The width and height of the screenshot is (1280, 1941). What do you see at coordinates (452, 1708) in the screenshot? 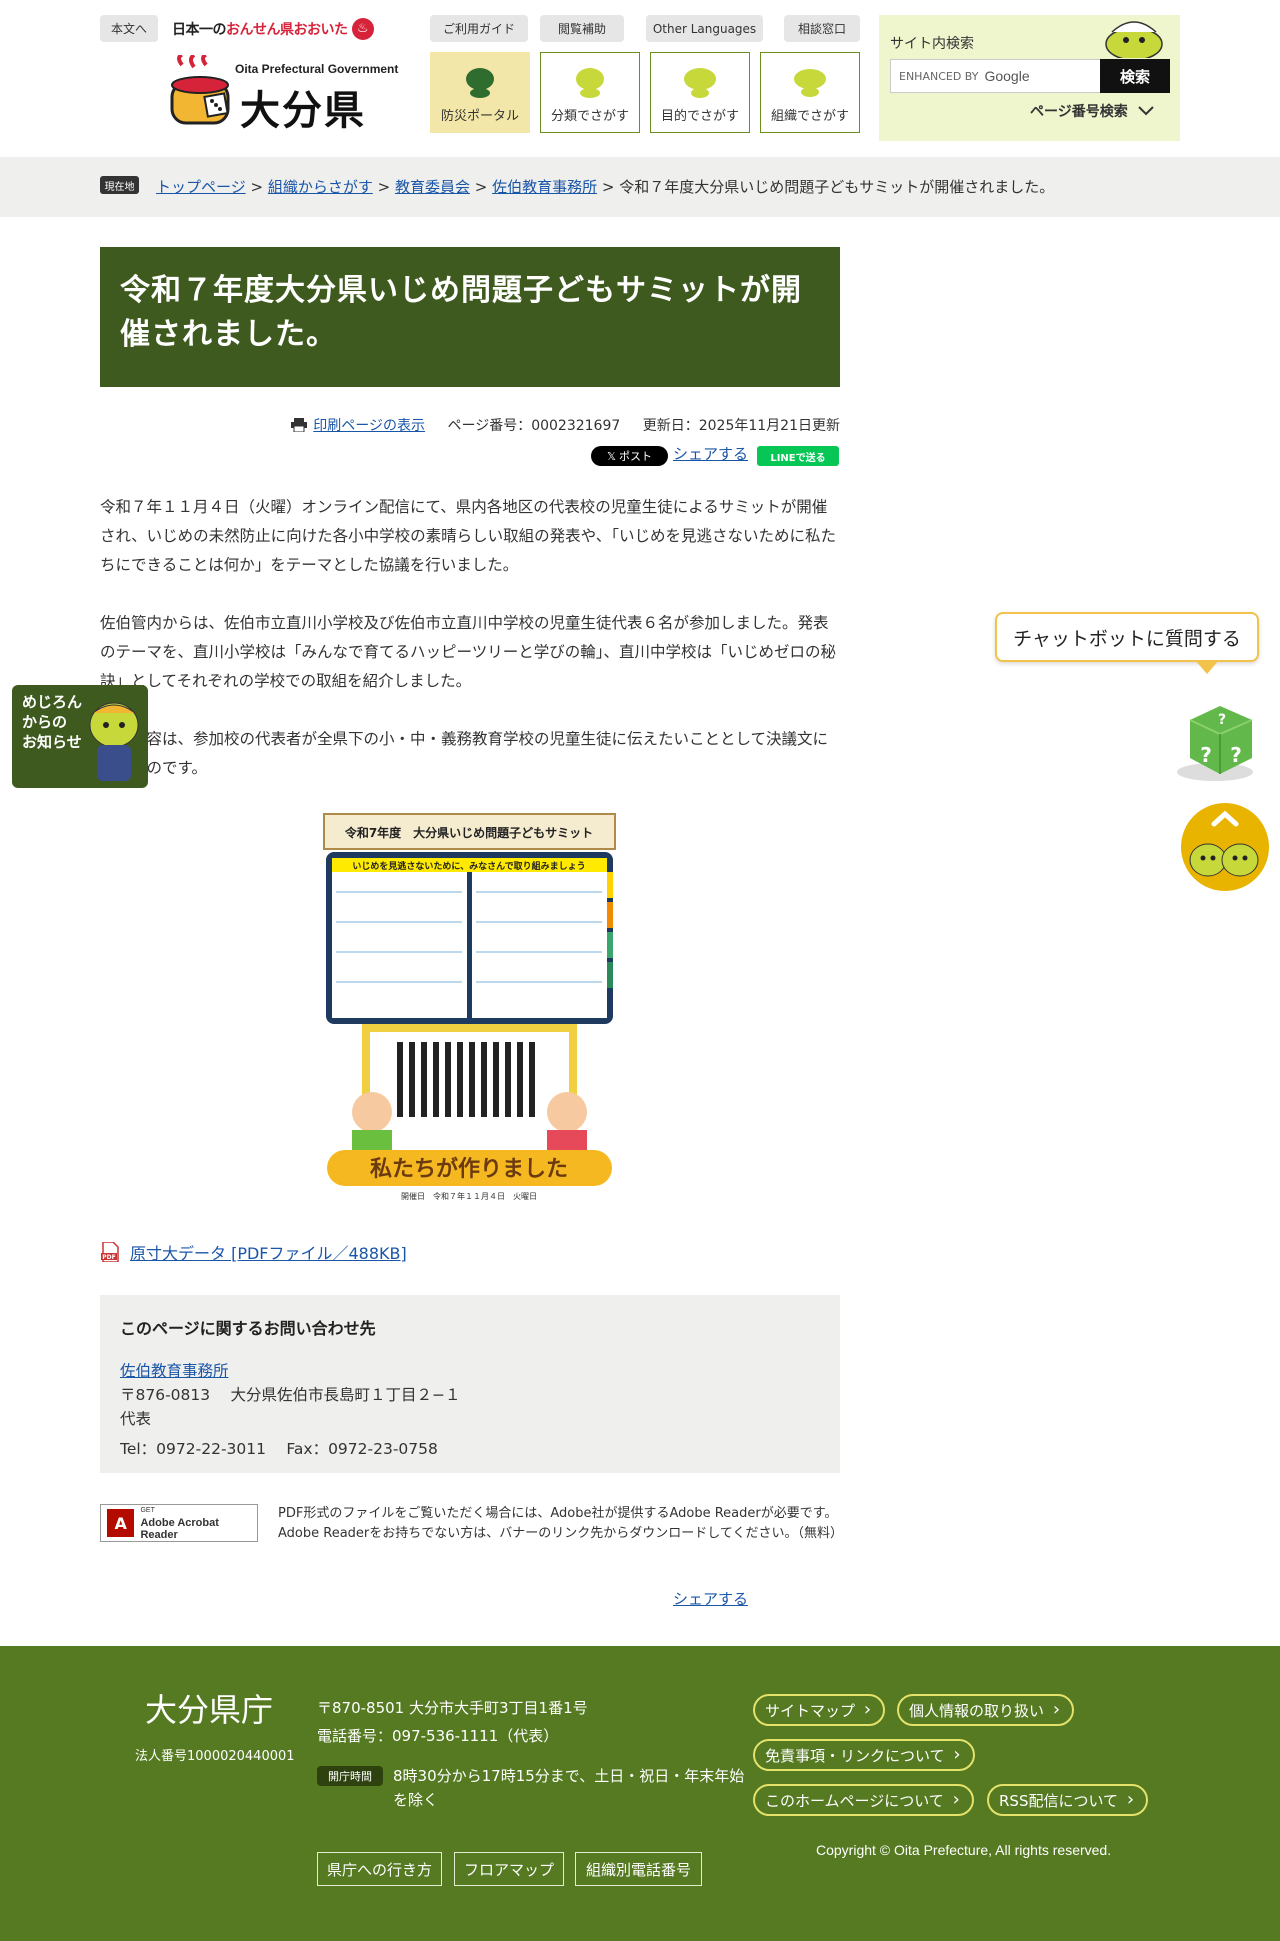
I see `footer-address-line: 〒870-8501 大分市大手町3丁目1番1号` at bounding box center [452, 1708].